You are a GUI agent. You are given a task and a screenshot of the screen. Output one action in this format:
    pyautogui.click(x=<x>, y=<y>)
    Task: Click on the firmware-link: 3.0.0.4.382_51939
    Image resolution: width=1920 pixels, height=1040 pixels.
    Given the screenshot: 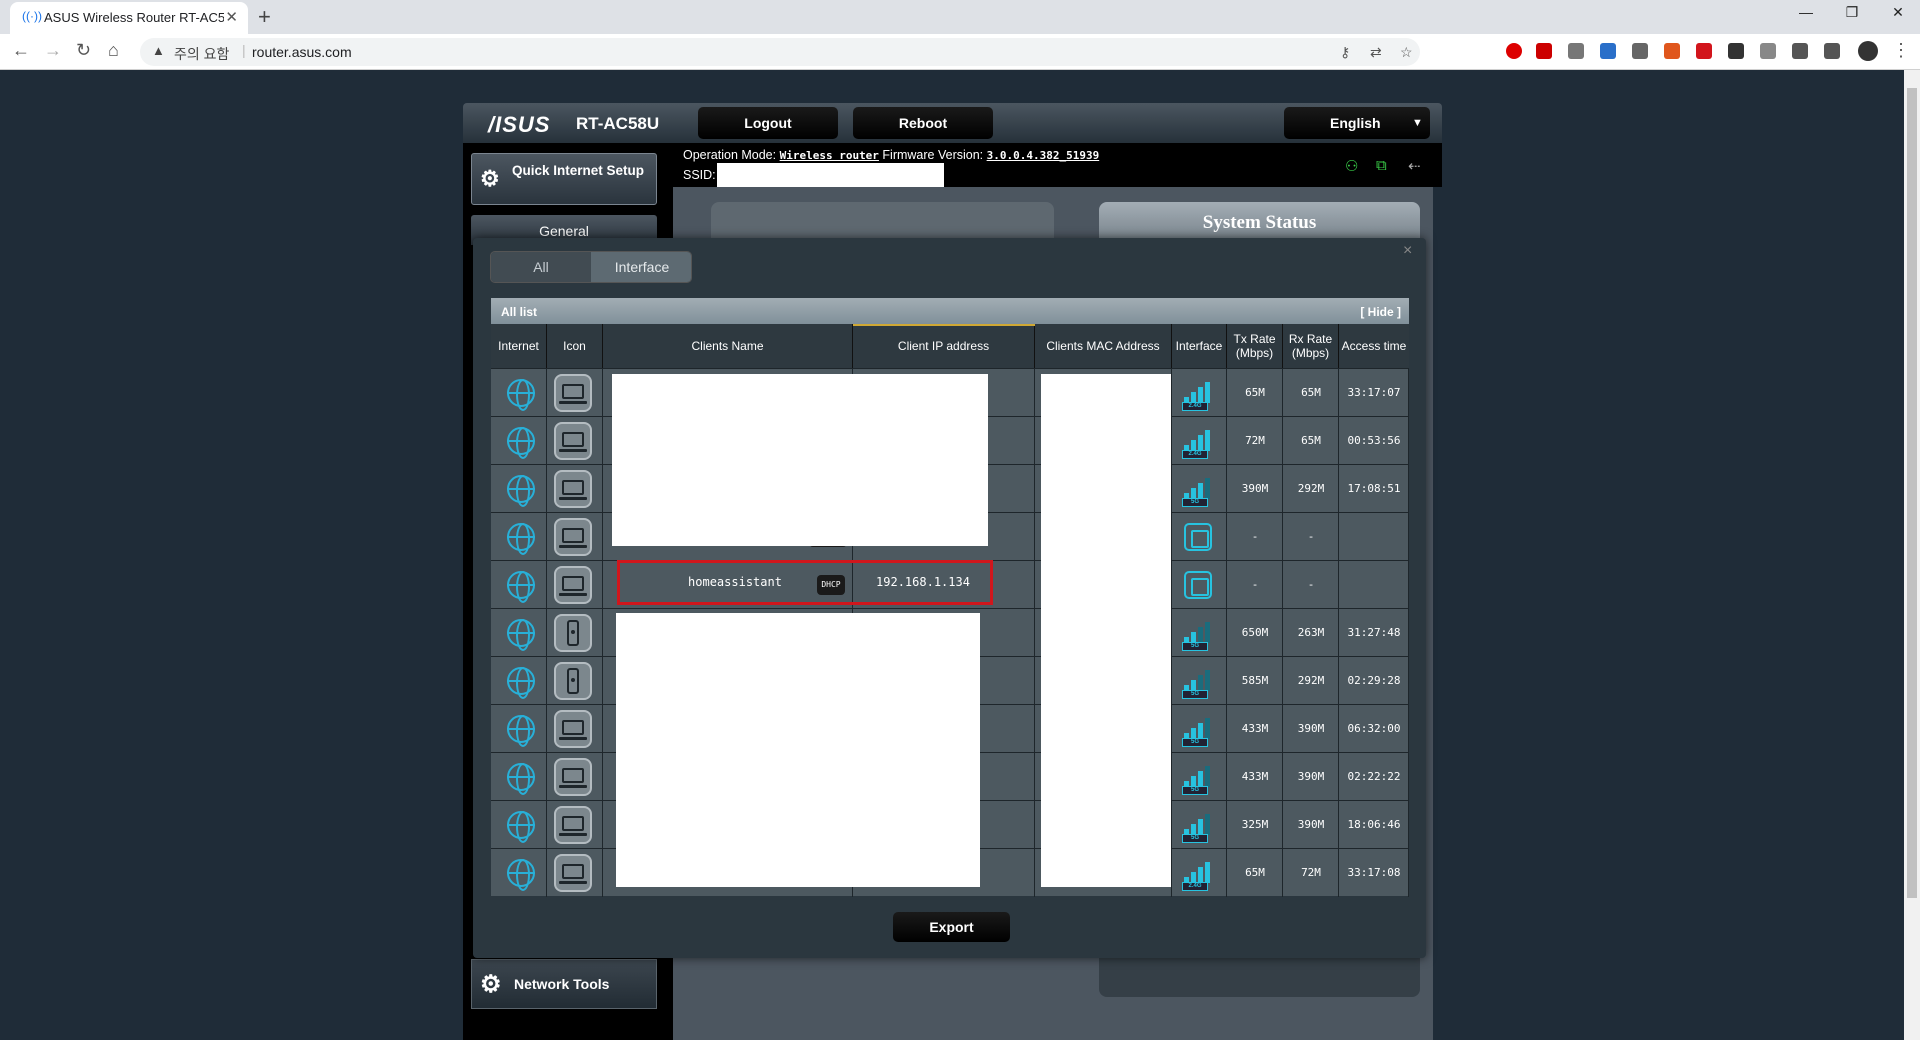 What is the action you would take?
    pyautogui.click(x=1043, y=155)
    